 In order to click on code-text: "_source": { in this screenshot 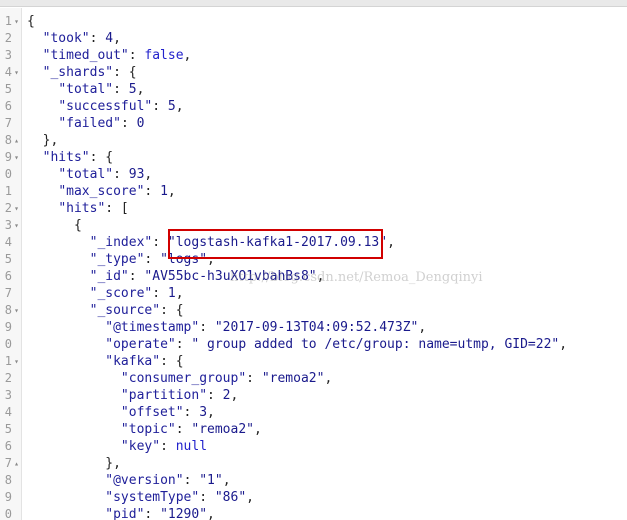, I will do `click(105, 310)`.